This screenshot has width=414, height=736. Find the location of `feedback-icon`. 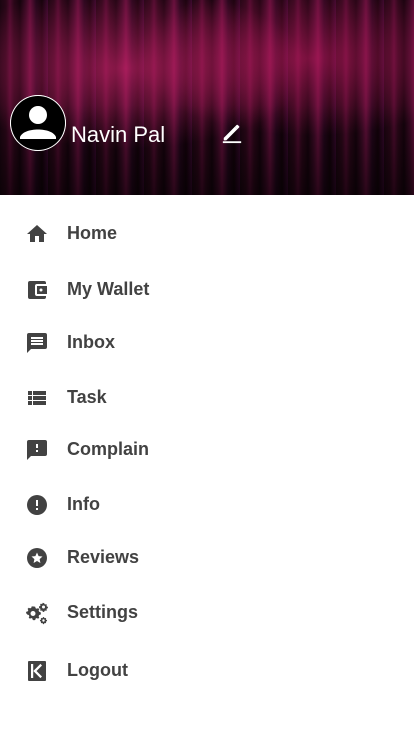

feedback-icon is located at coordinates (37, 450).